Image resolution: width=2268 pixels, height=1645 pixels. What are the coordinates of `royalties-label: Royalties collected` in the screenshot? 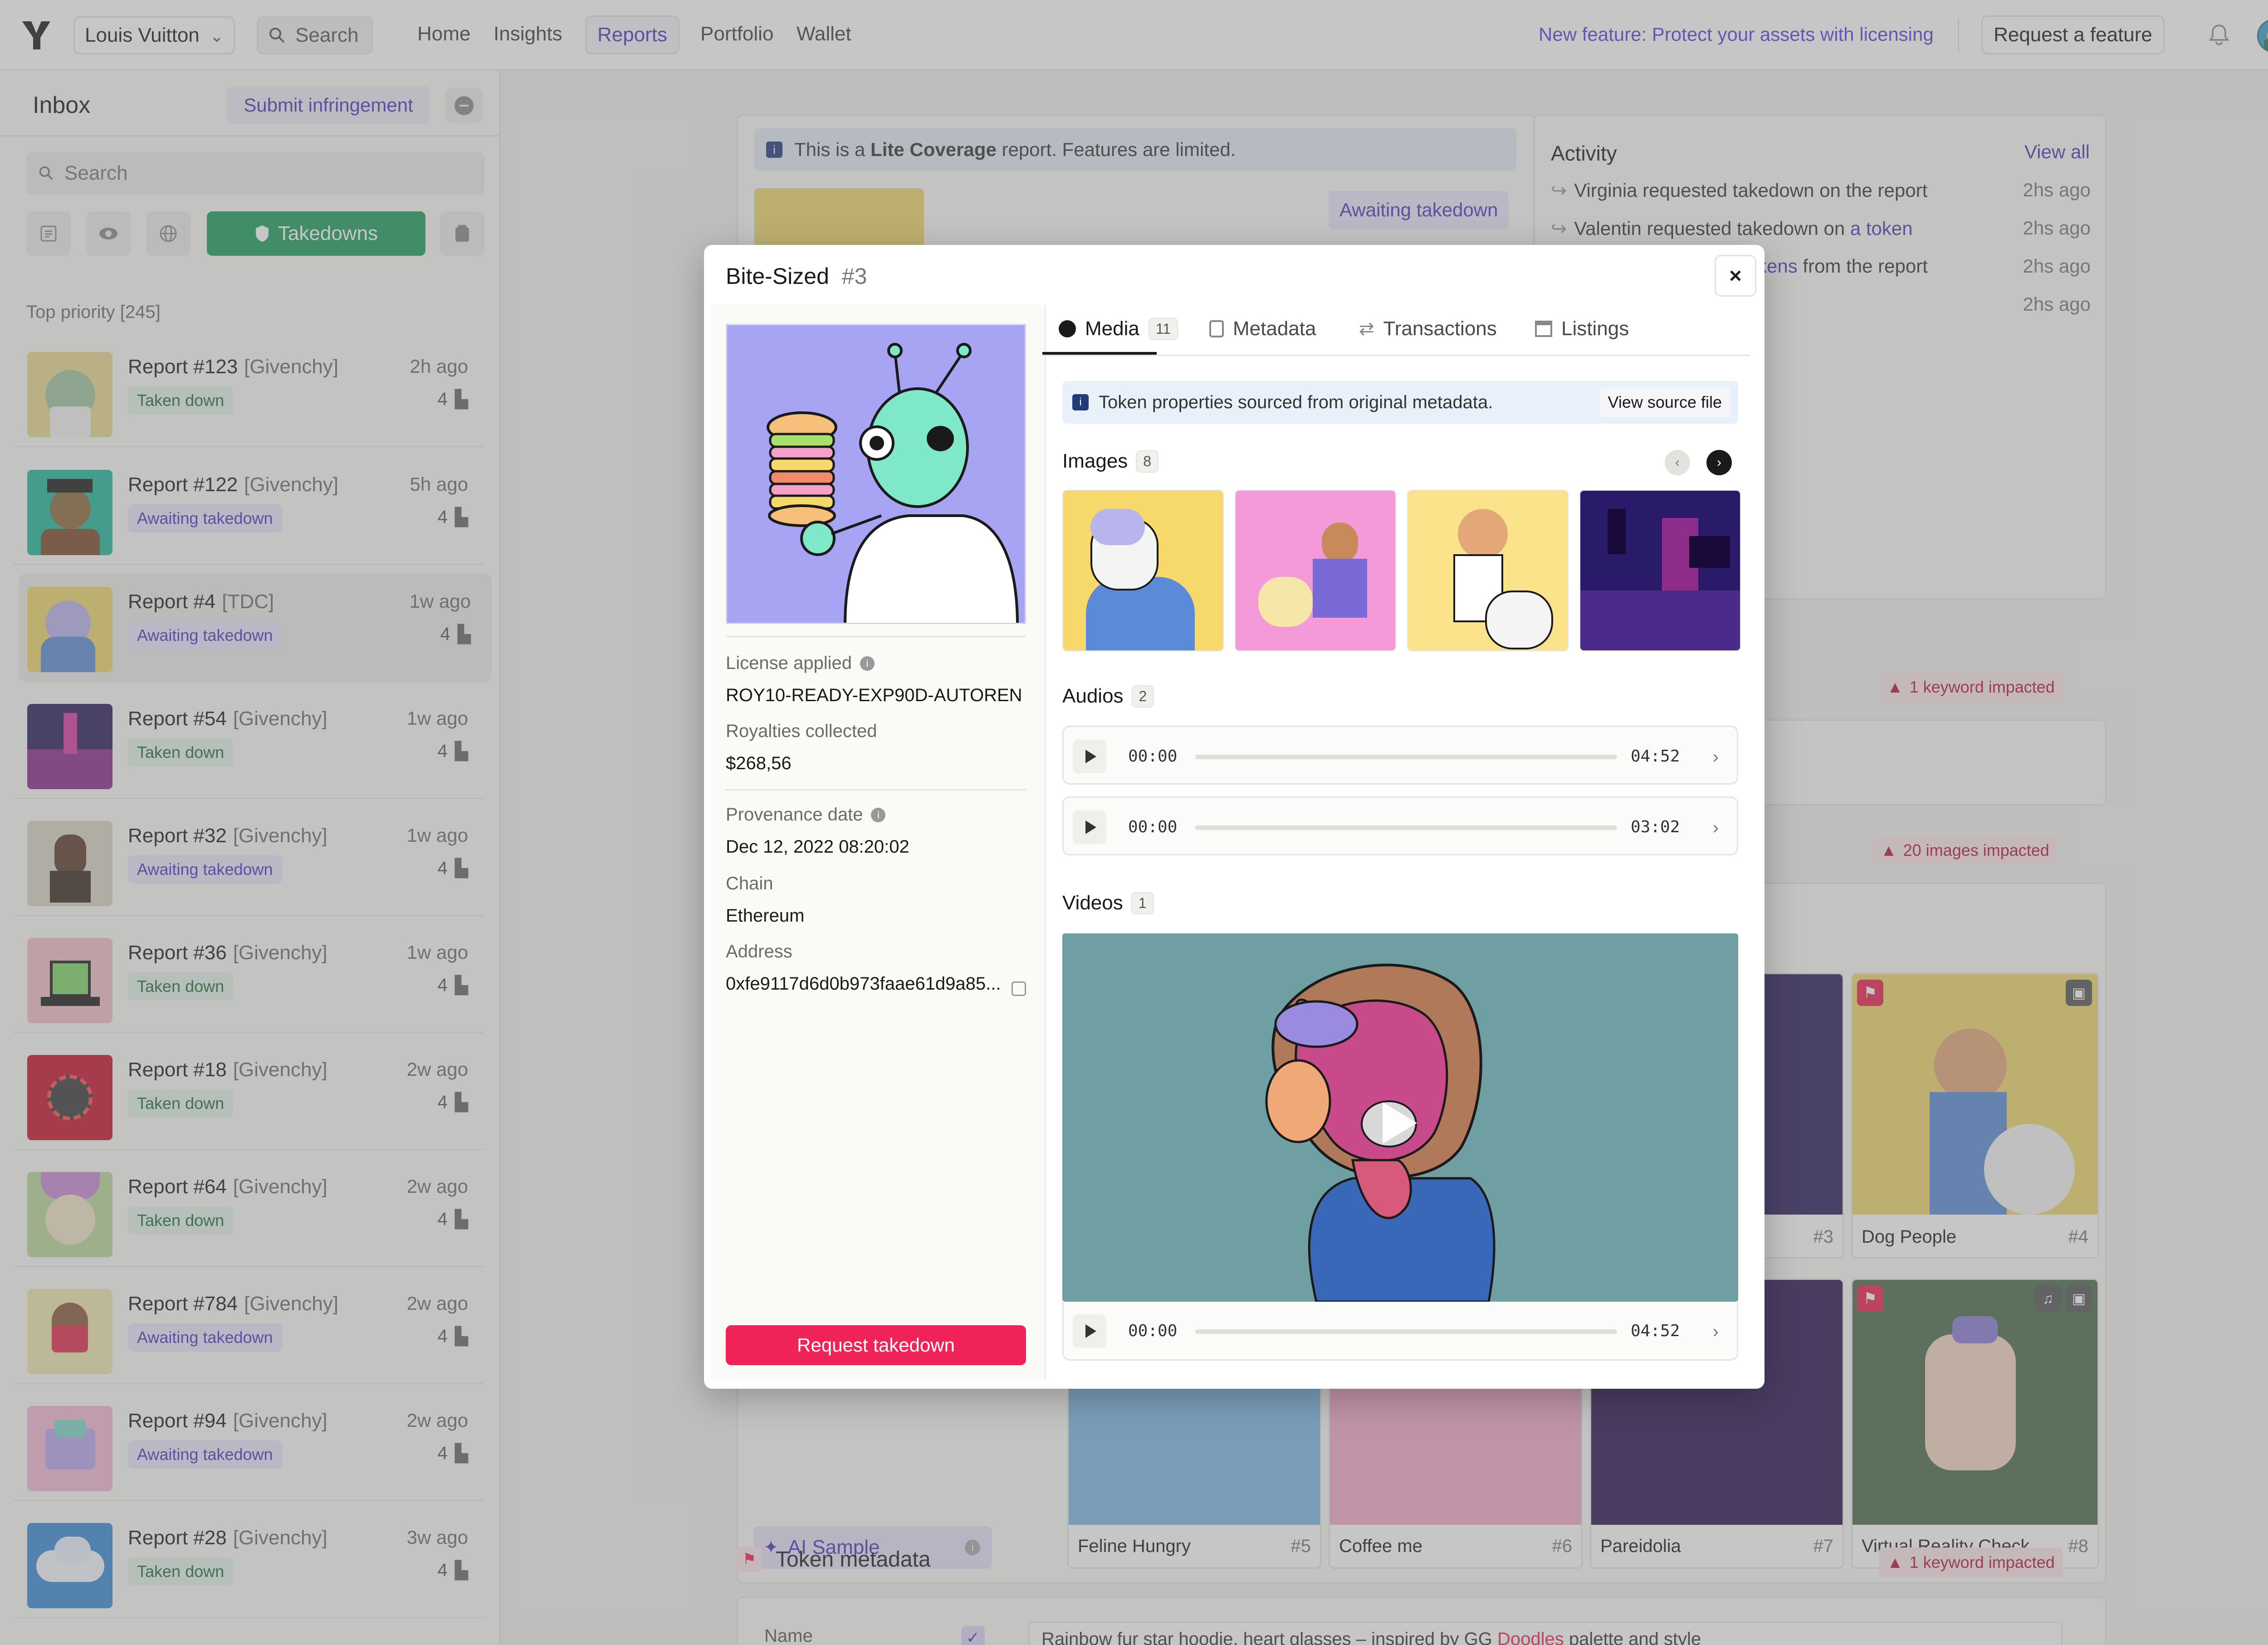 It's located at (802, 731).